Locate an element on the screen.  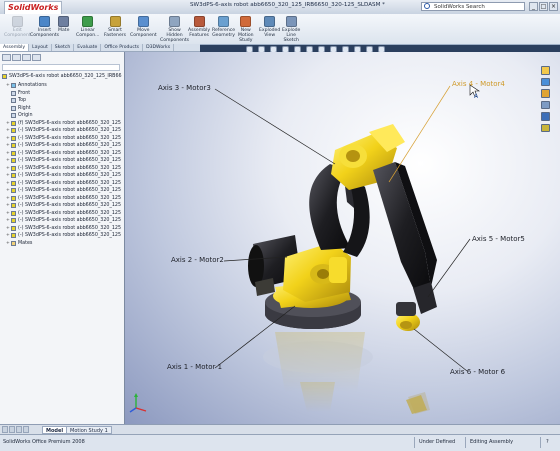
property-manager-tab-icon is located at coordinates (16, 57).